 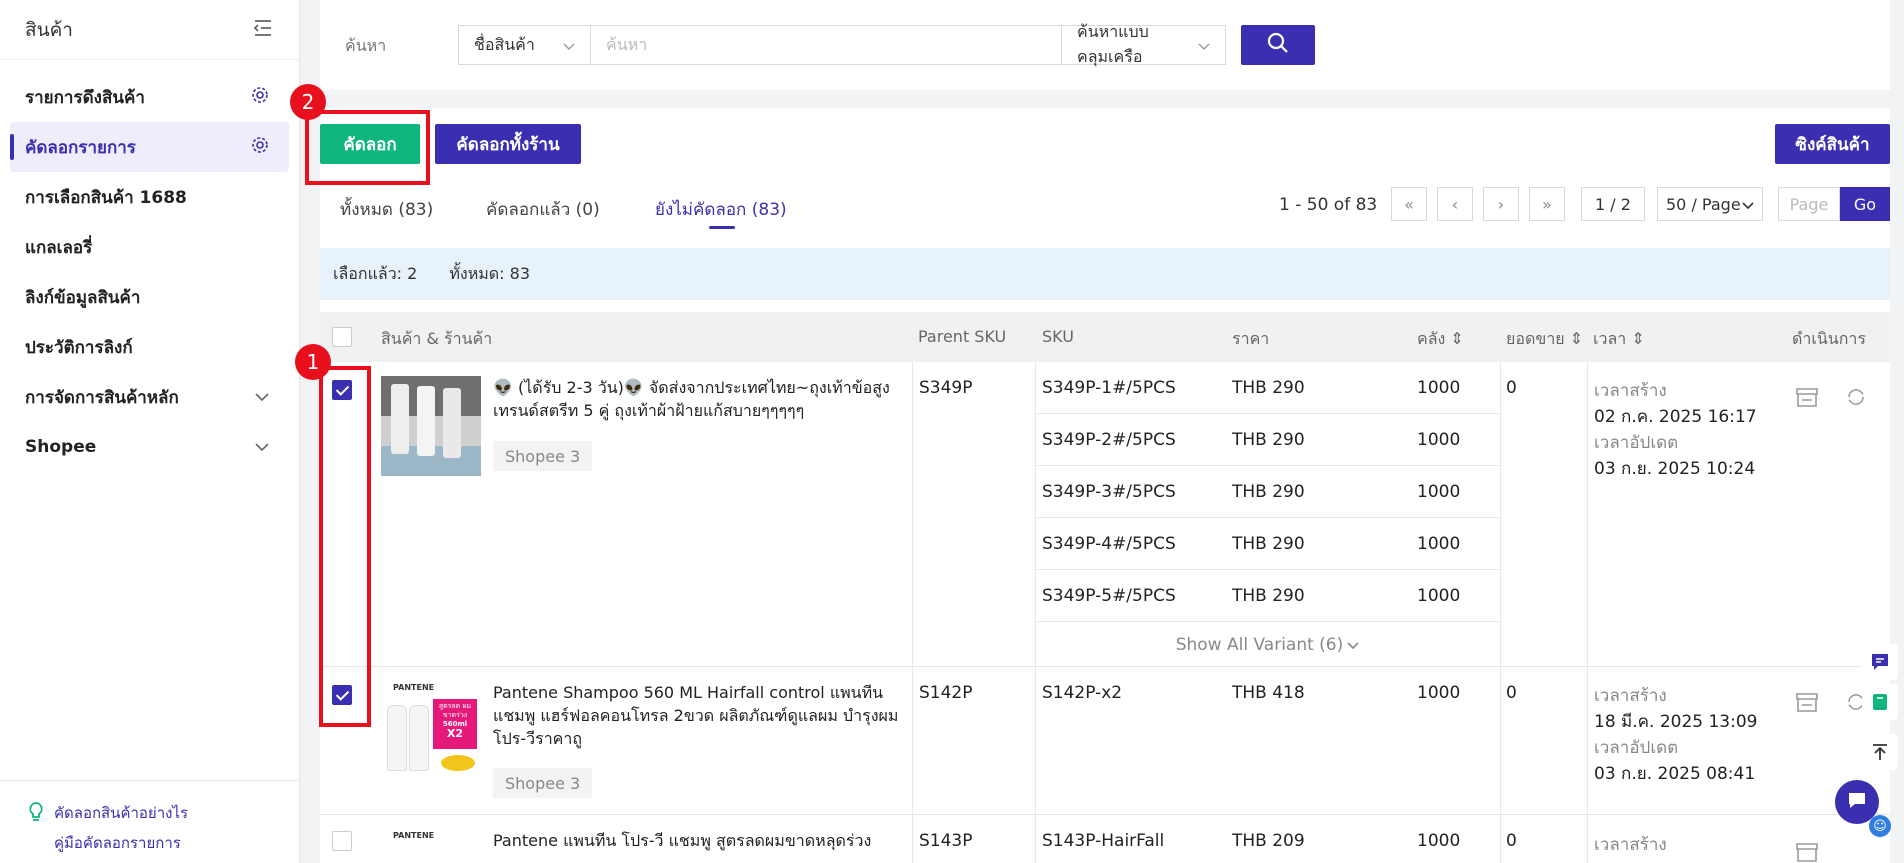 What do you see at coordinates (149, 147) in the screenshot?
I see `sidebar-item-copy-list: คัดลอกรายการ` at bounding box center [149, 147].